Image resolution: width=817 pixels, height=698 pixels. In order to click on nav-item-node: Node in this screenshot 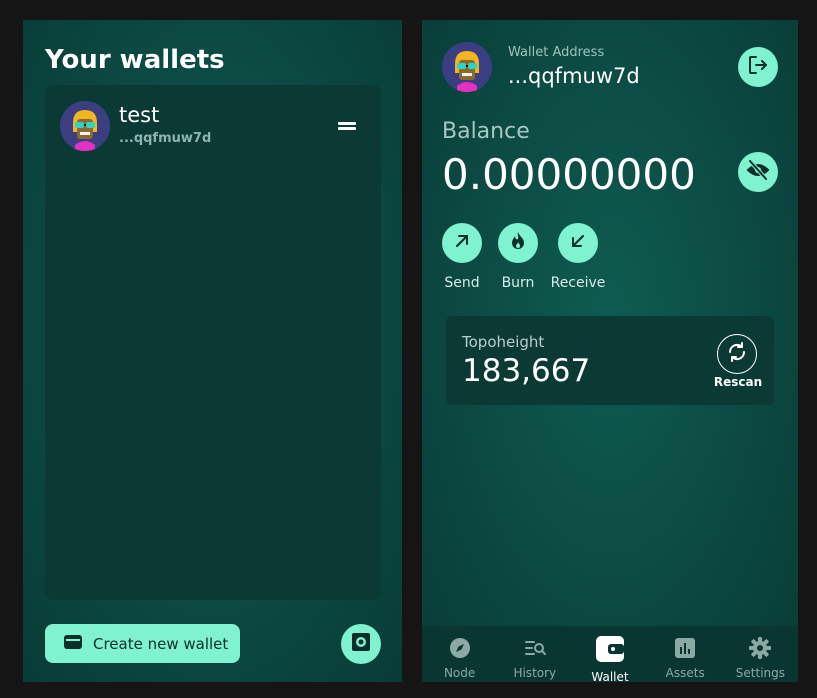, I will do `click(459, 654)`.